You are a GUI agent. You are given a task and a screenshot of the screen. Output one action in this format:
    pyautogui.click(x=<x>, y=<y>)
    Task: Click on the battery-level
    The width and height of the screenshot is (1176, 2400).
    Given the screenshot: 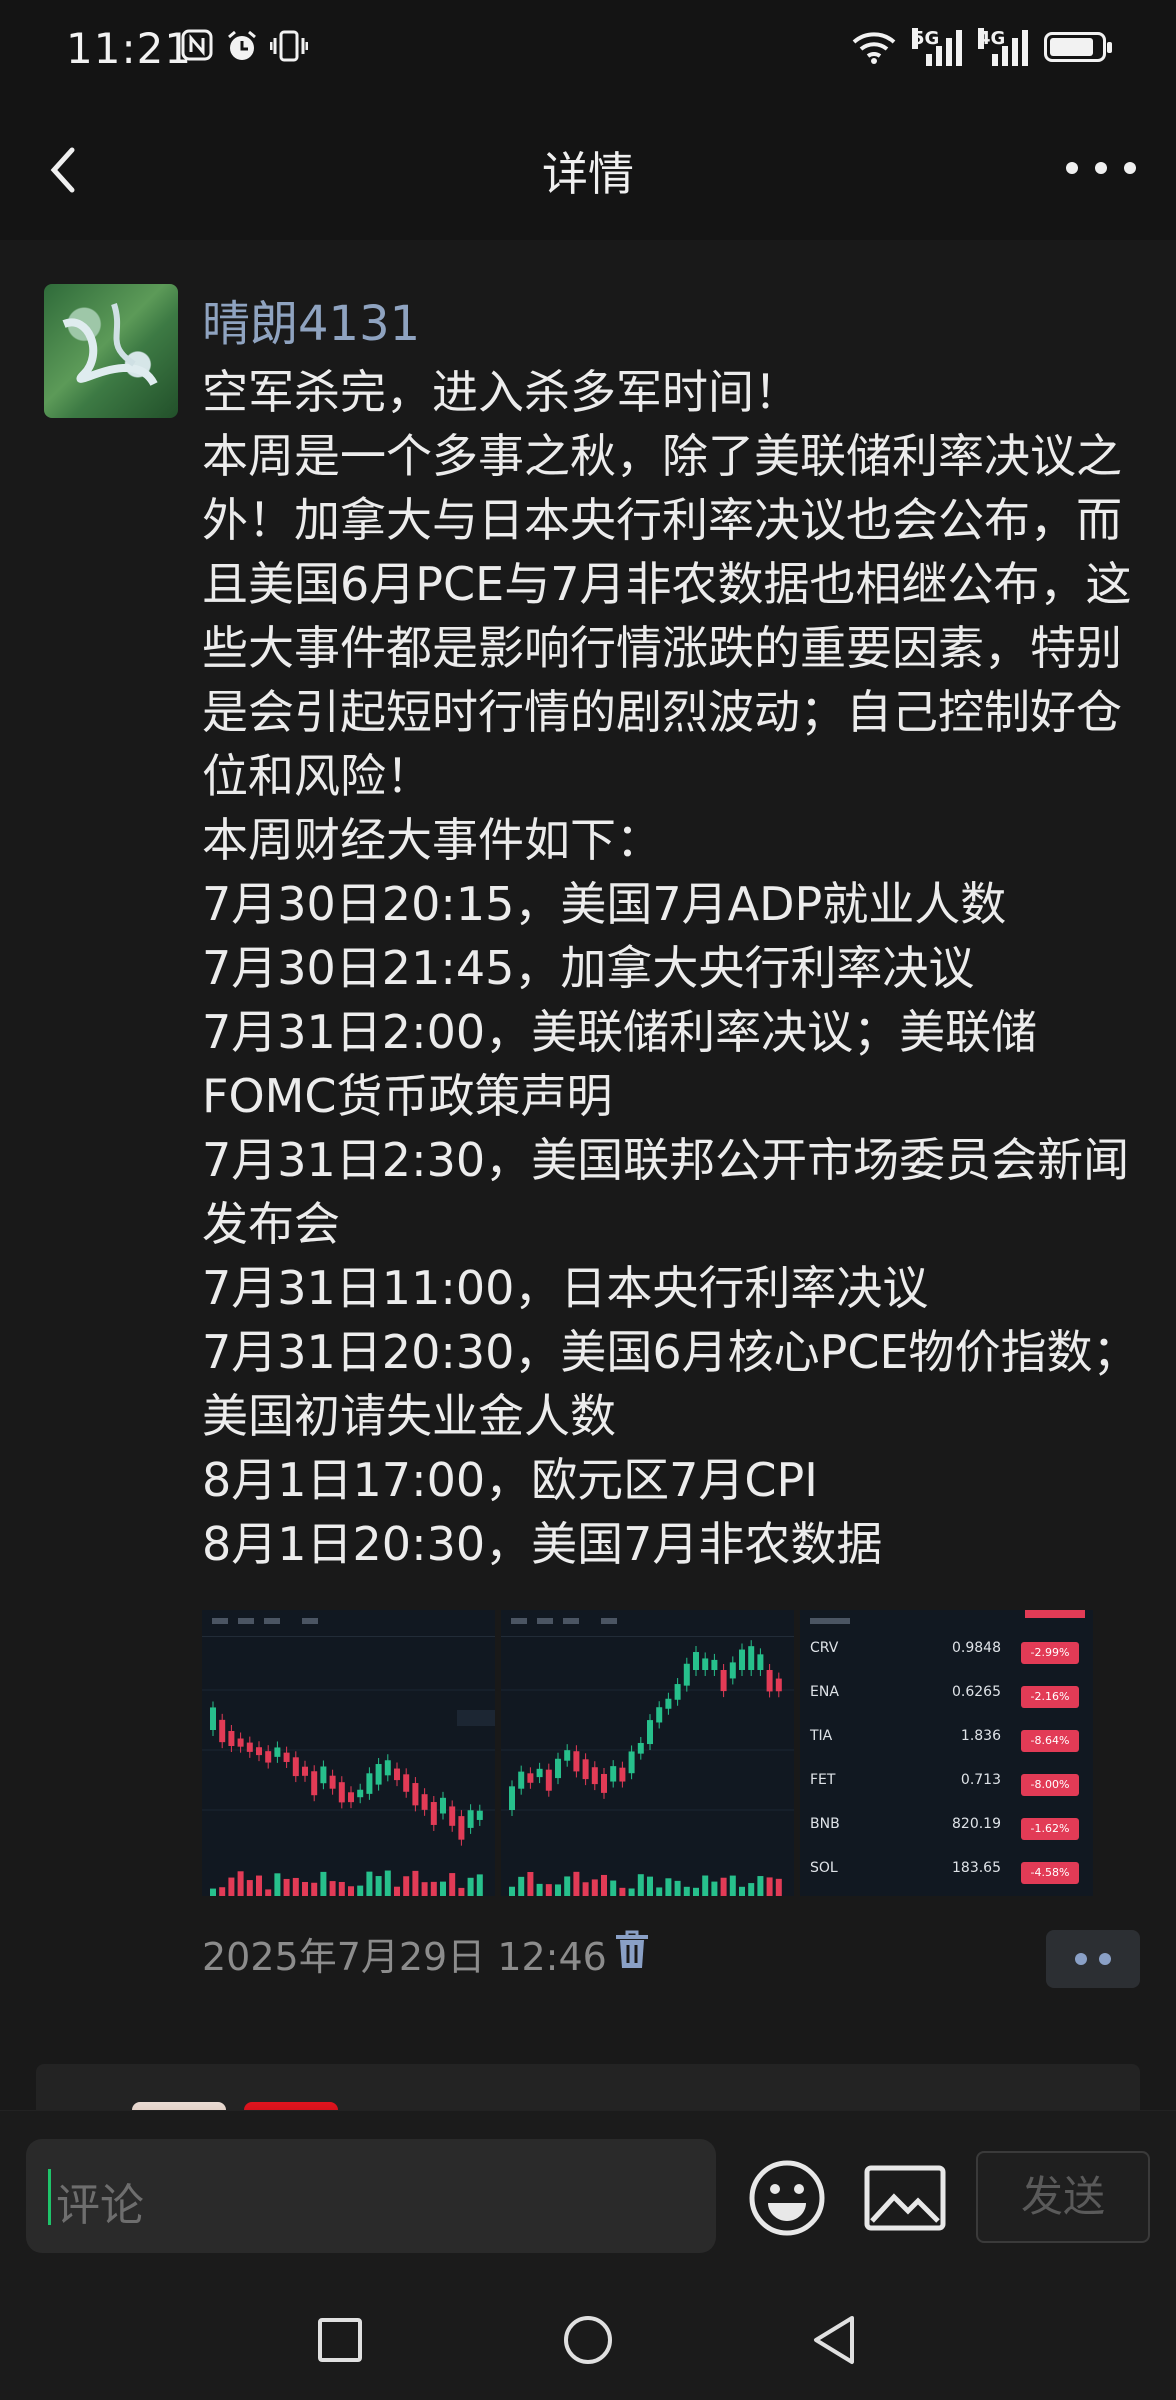 What is the action you would take?
    pyautogui.click(x=1071, y=47)
    